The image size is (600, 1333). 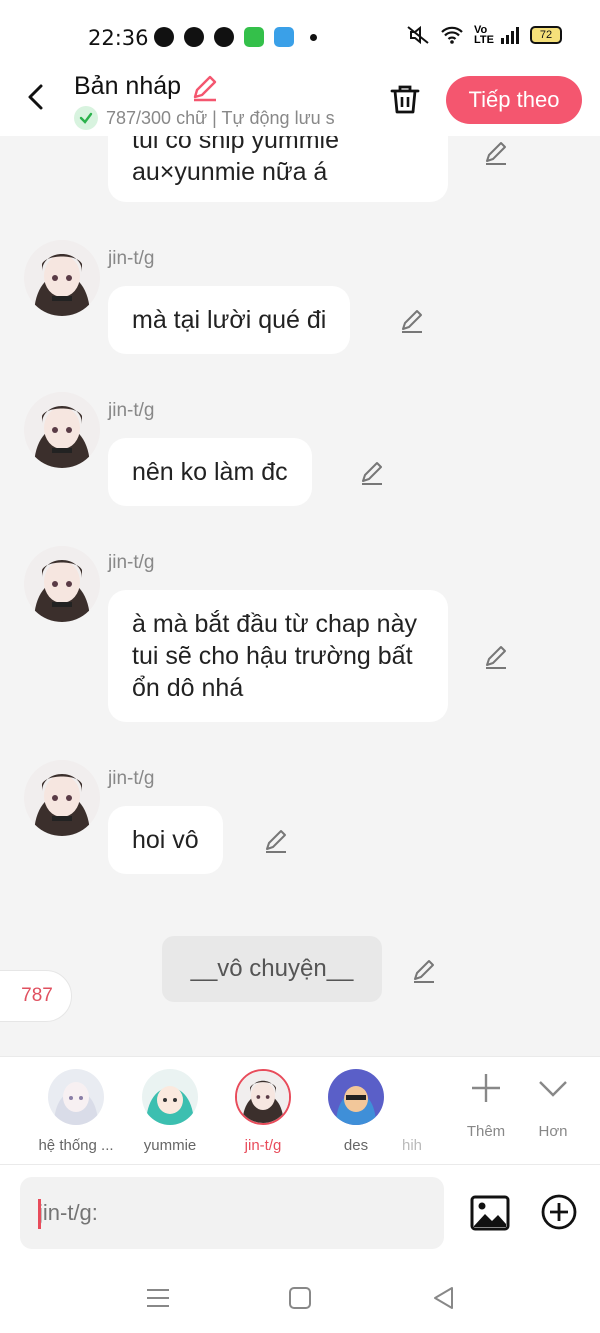 What do you see at coordinates (510, 35) in the screenshot?
I see `signal-icon` at bounding box center [510, 35].